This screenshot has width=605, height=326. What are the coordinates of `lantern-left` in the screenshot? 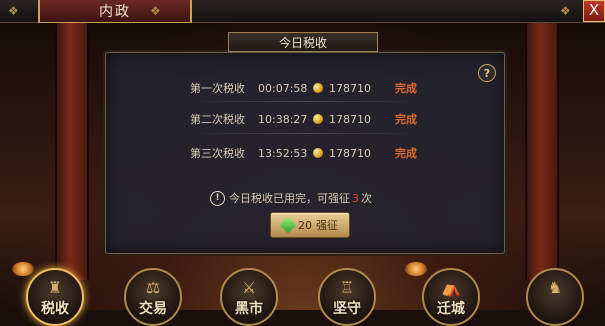 It's located at (23, 269).